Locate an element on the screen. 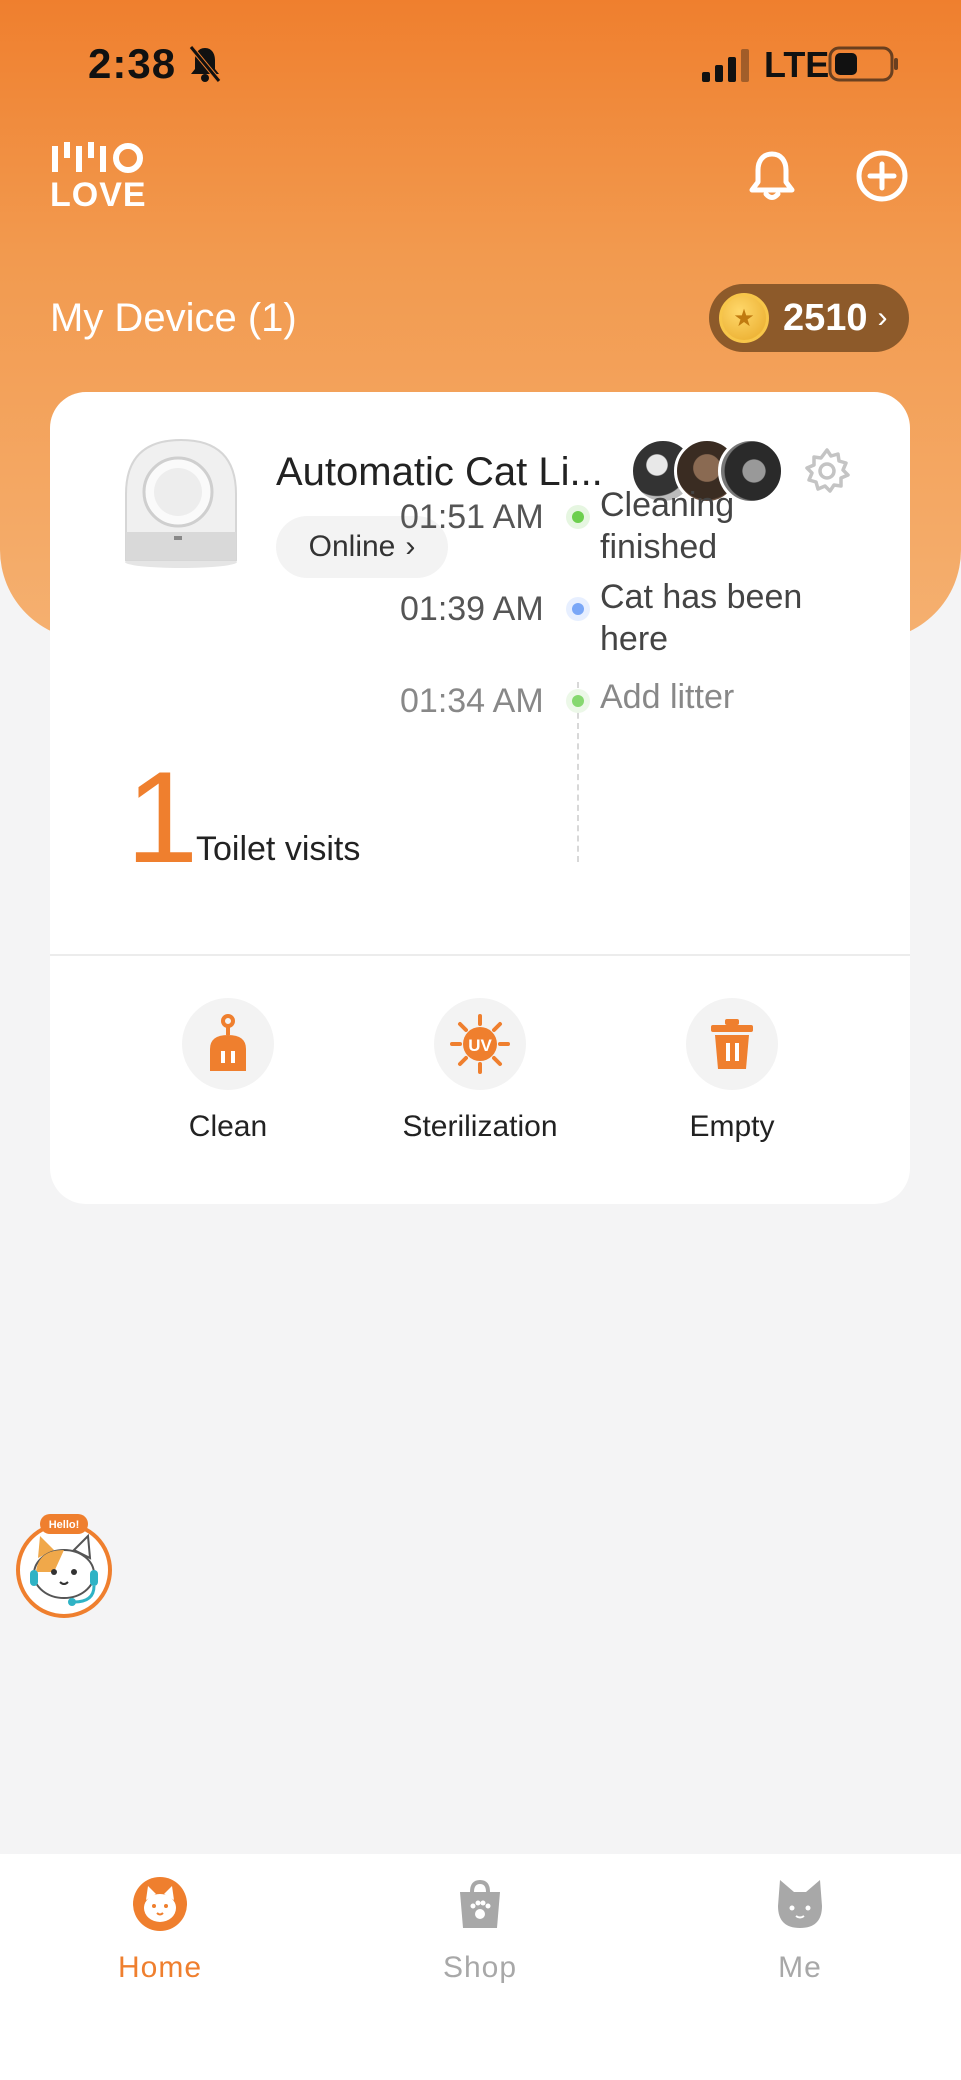 The width and height of the screenshot is (961, 2080). sterilization-button: UV Sterilization is located at coordinates (480, 1071).